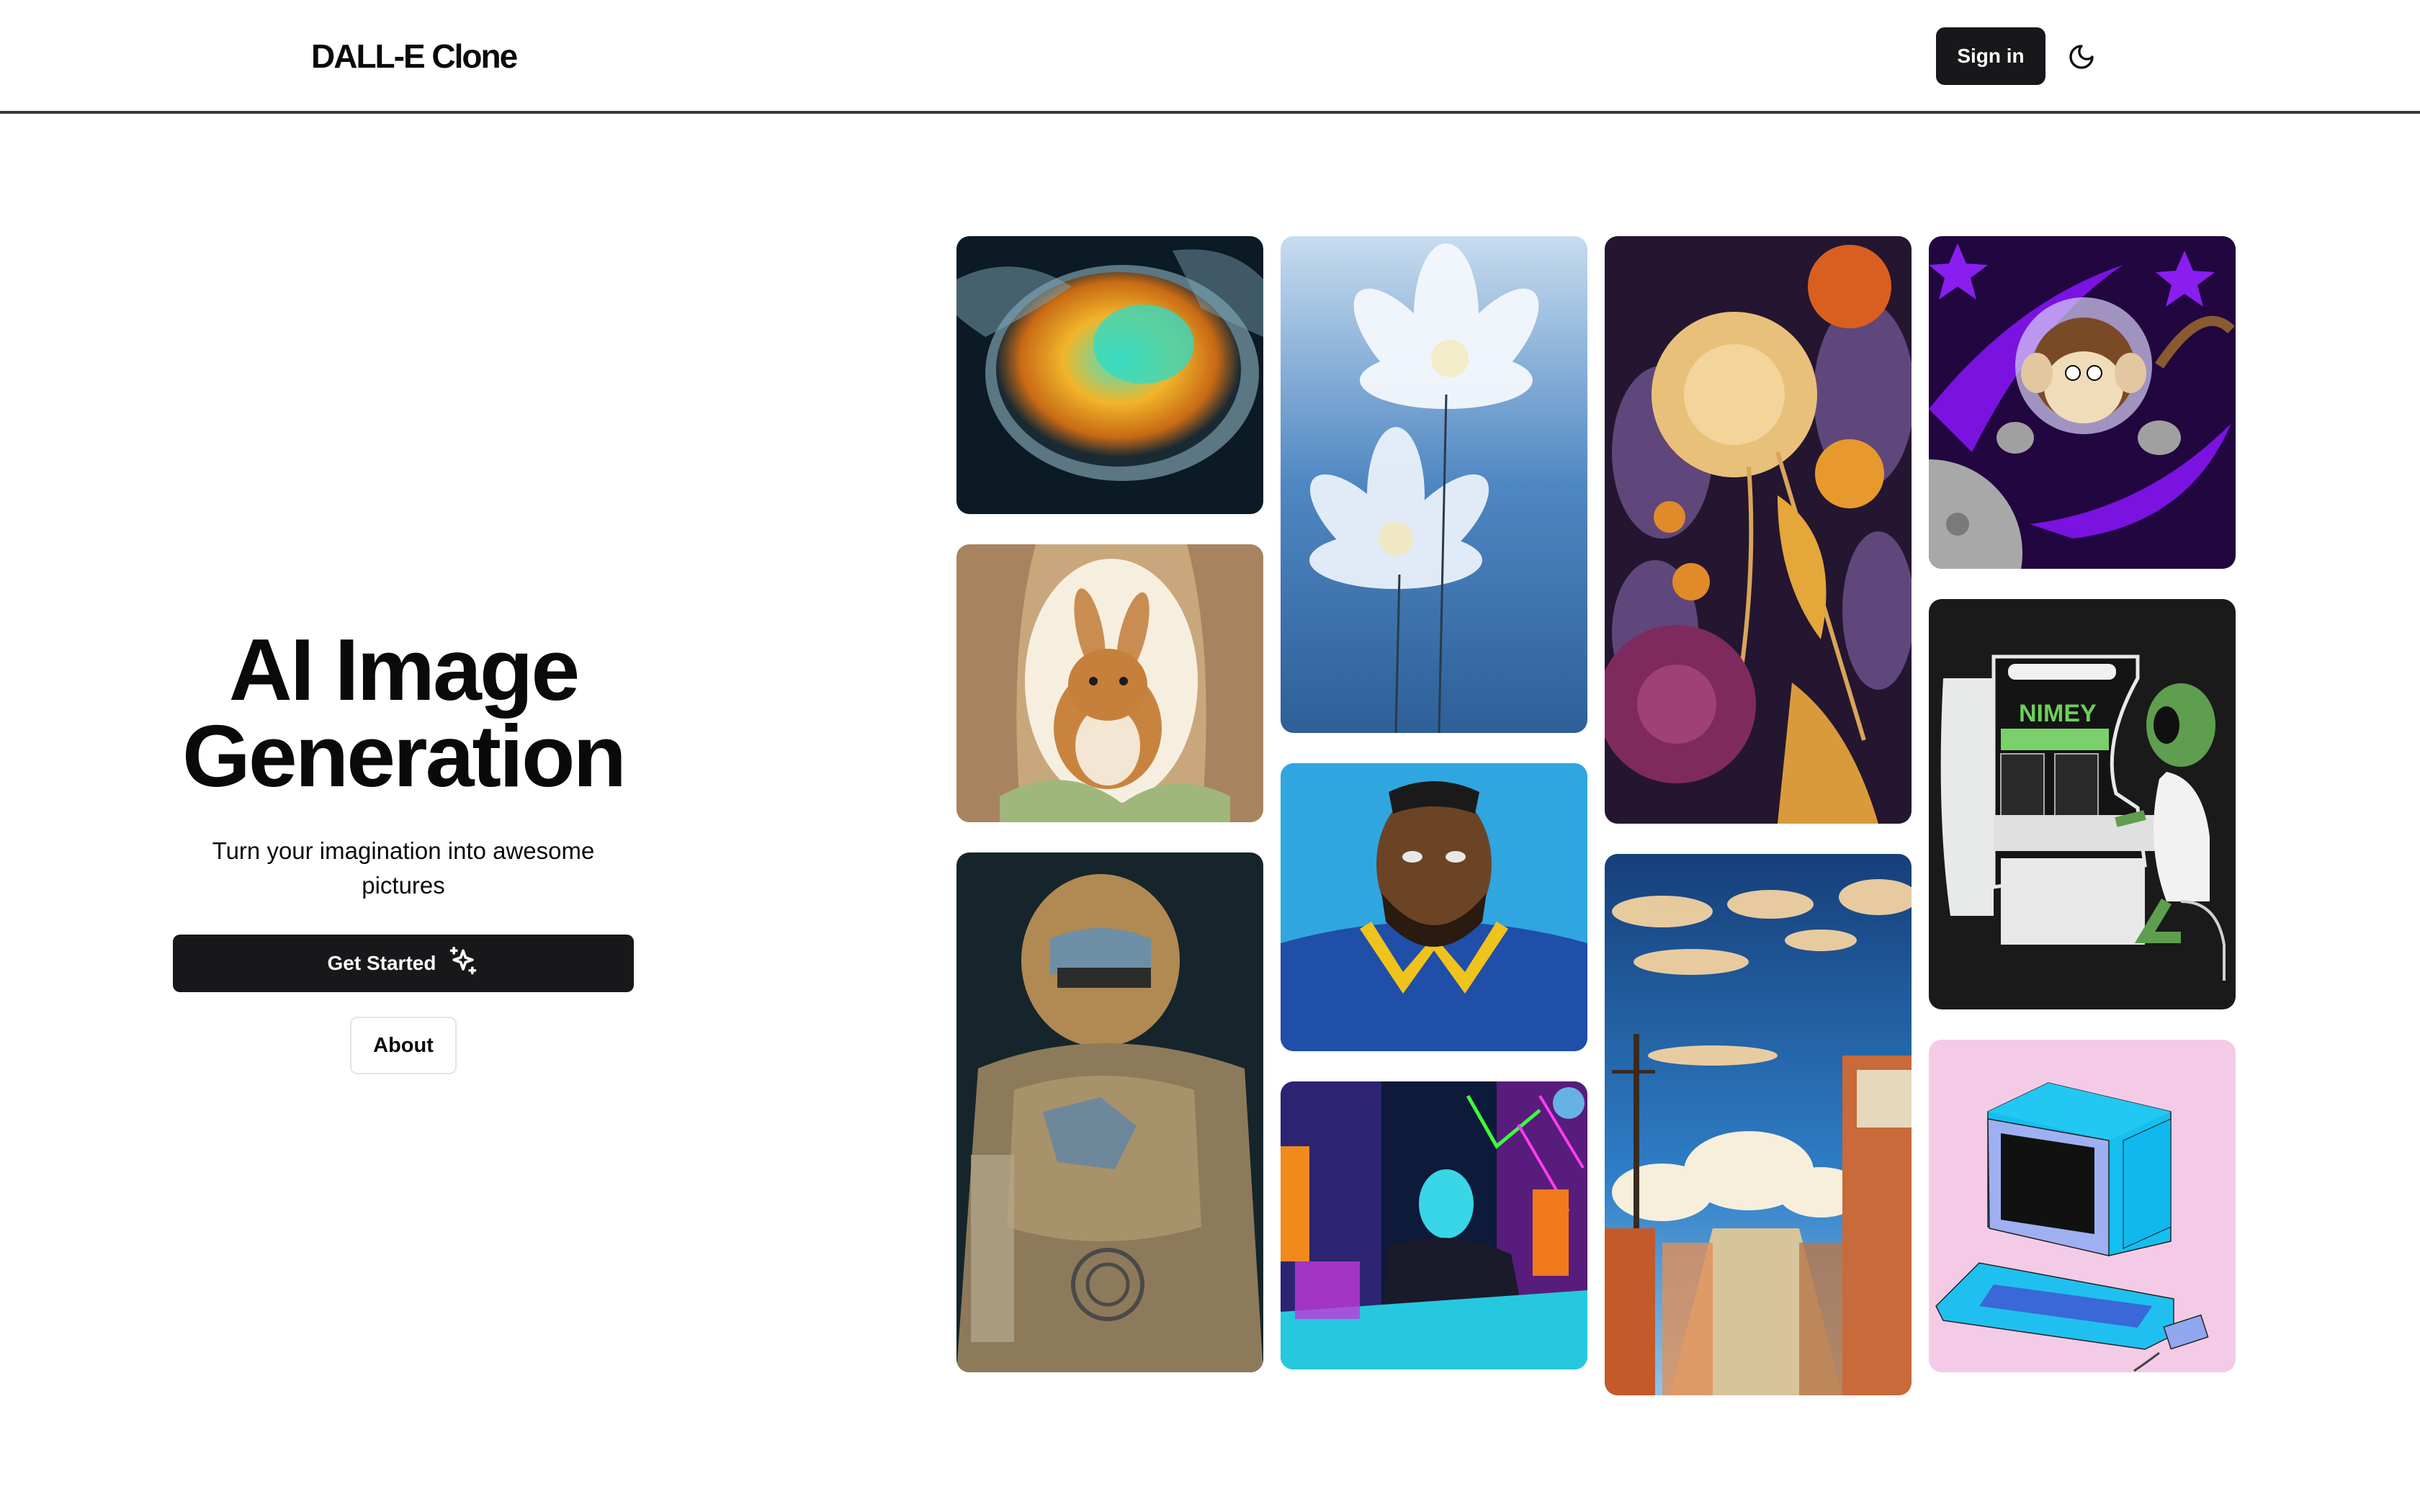 The image size is (2420, 1512). What do you see at coordinates (1109, 375) in the screenshot?
I see `gallery-image-soup-bowl` at bounding box center [1109, 375].